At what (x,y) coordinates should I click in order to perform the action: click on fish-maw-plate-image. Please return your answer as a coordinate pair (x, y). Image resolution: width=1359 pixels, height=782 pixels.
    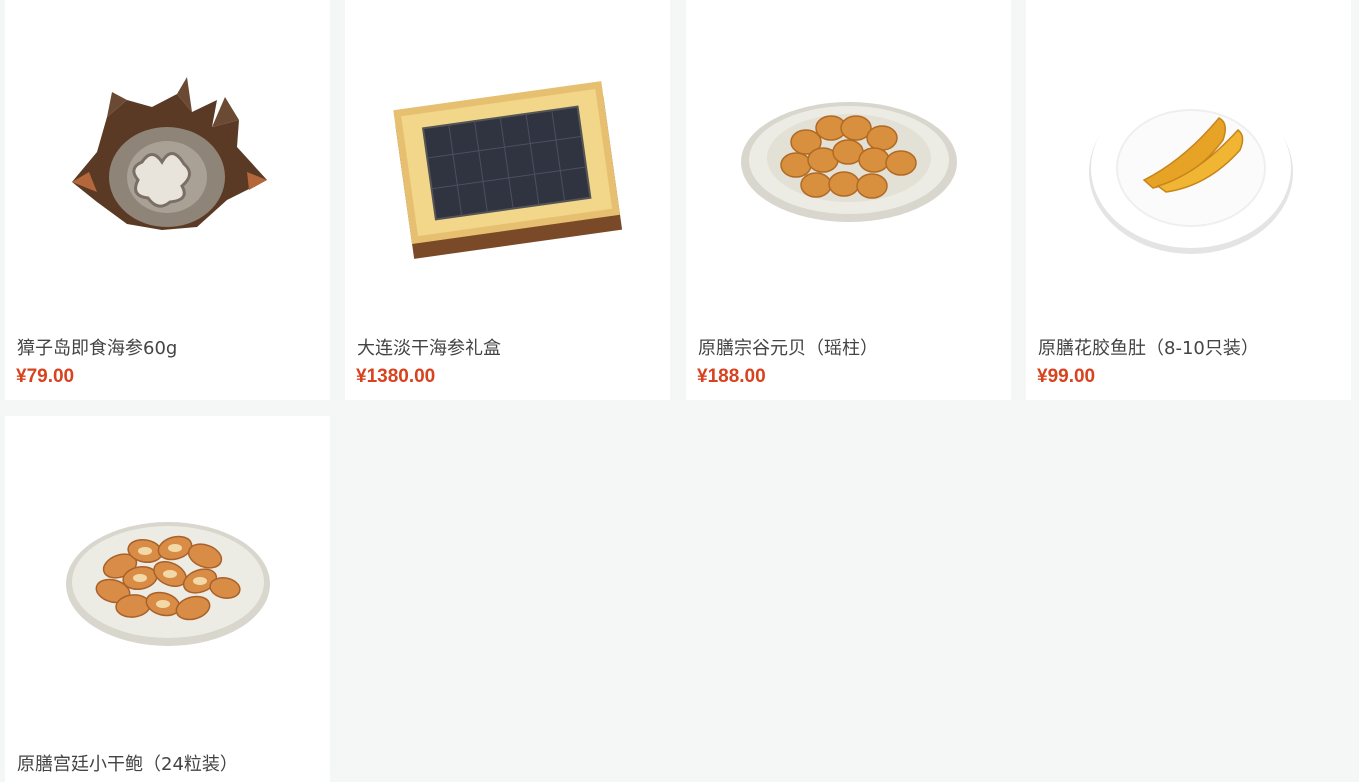
    Looking at the image, I should click on (1188, 162).